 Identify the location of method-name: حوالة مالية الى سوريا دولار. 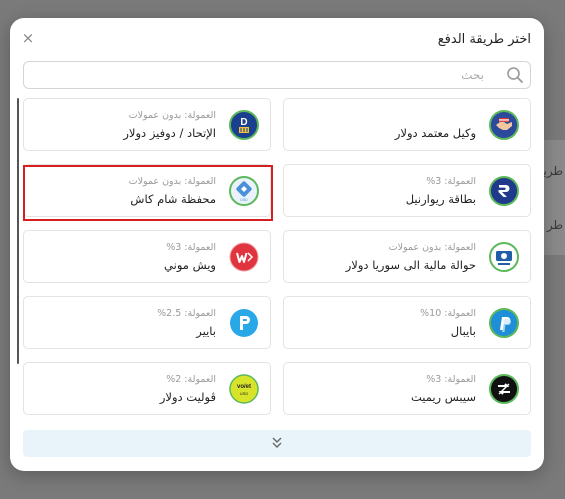
(410, 265).